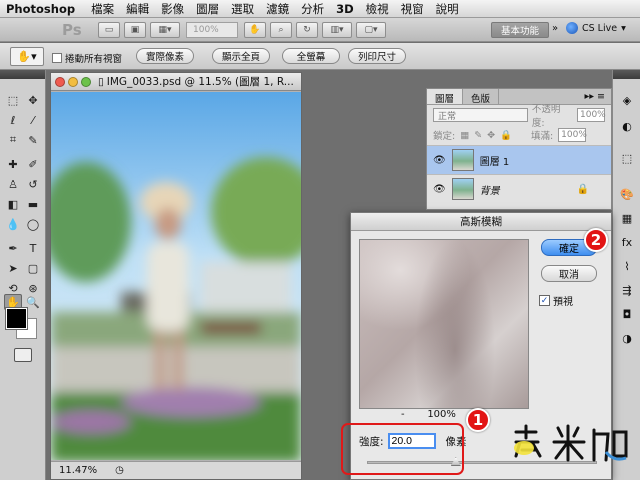 The width and height of the screenshot is (640, 480). What do you see at coordinates (371, 30) in the screenshot?
I see `screen-mode-button: ▢▾` at bounding box center [371, 30].